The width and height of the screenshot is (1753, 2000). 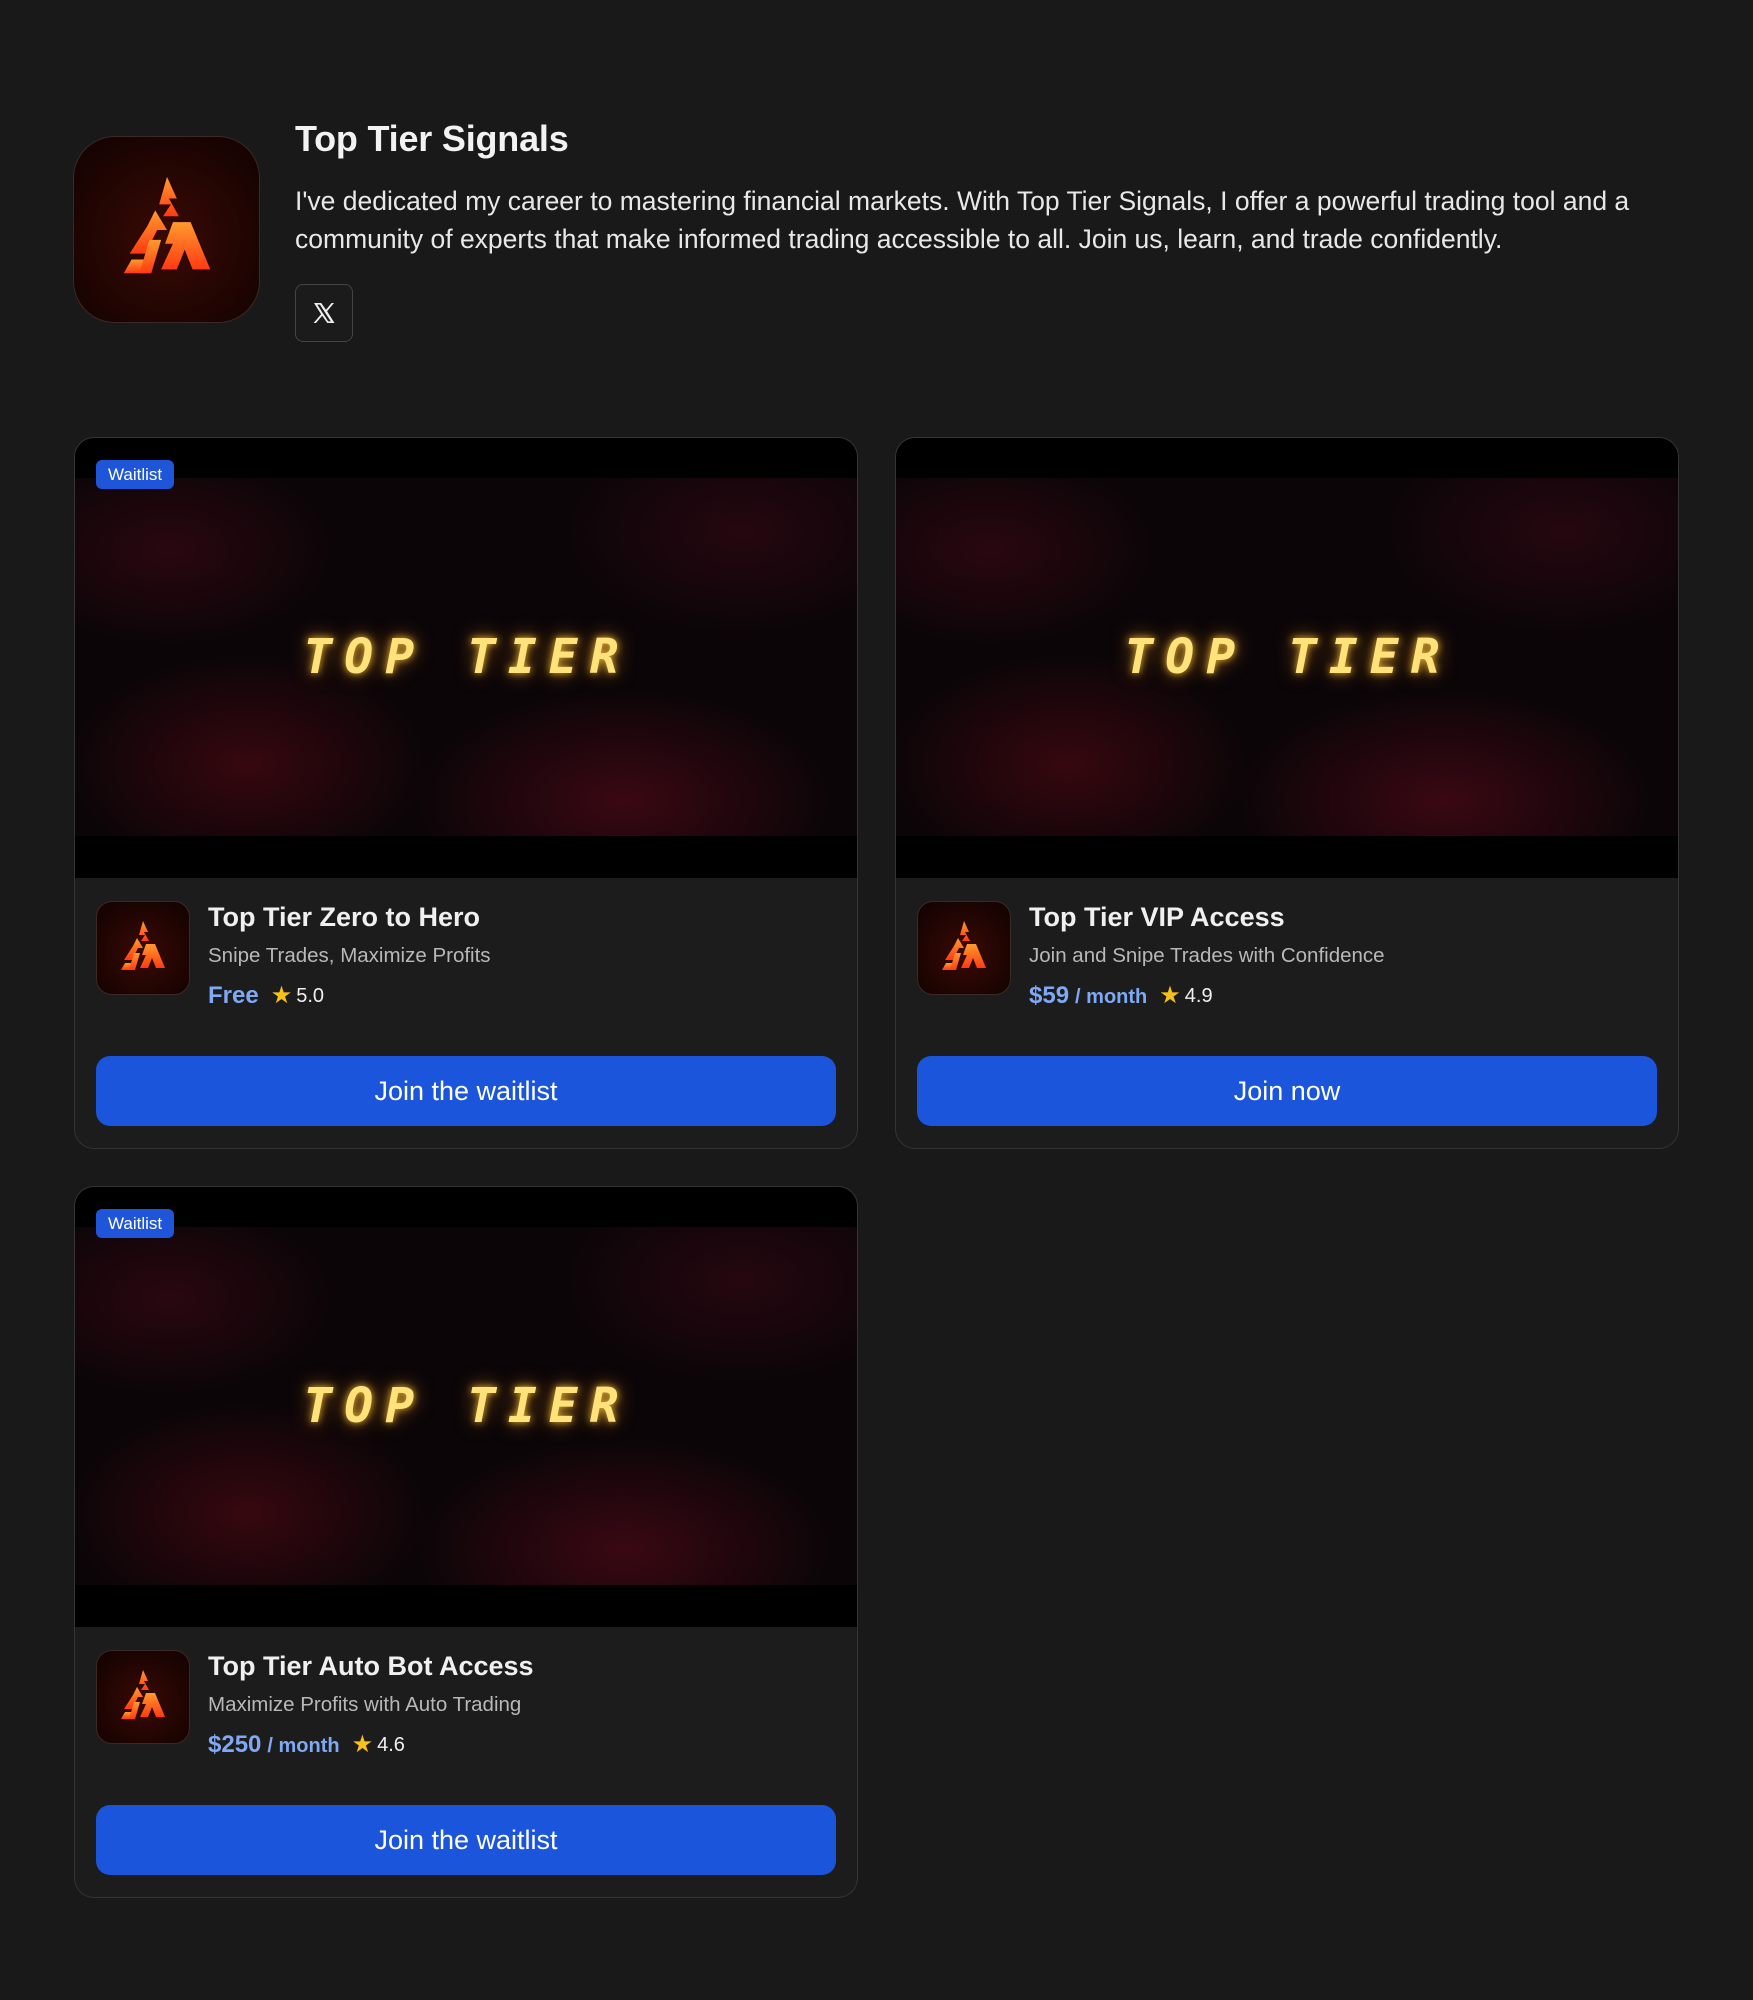 I want to click on product-subtitle: Join and Snipe Trades with Confidence, so click(x=1207, y=955).